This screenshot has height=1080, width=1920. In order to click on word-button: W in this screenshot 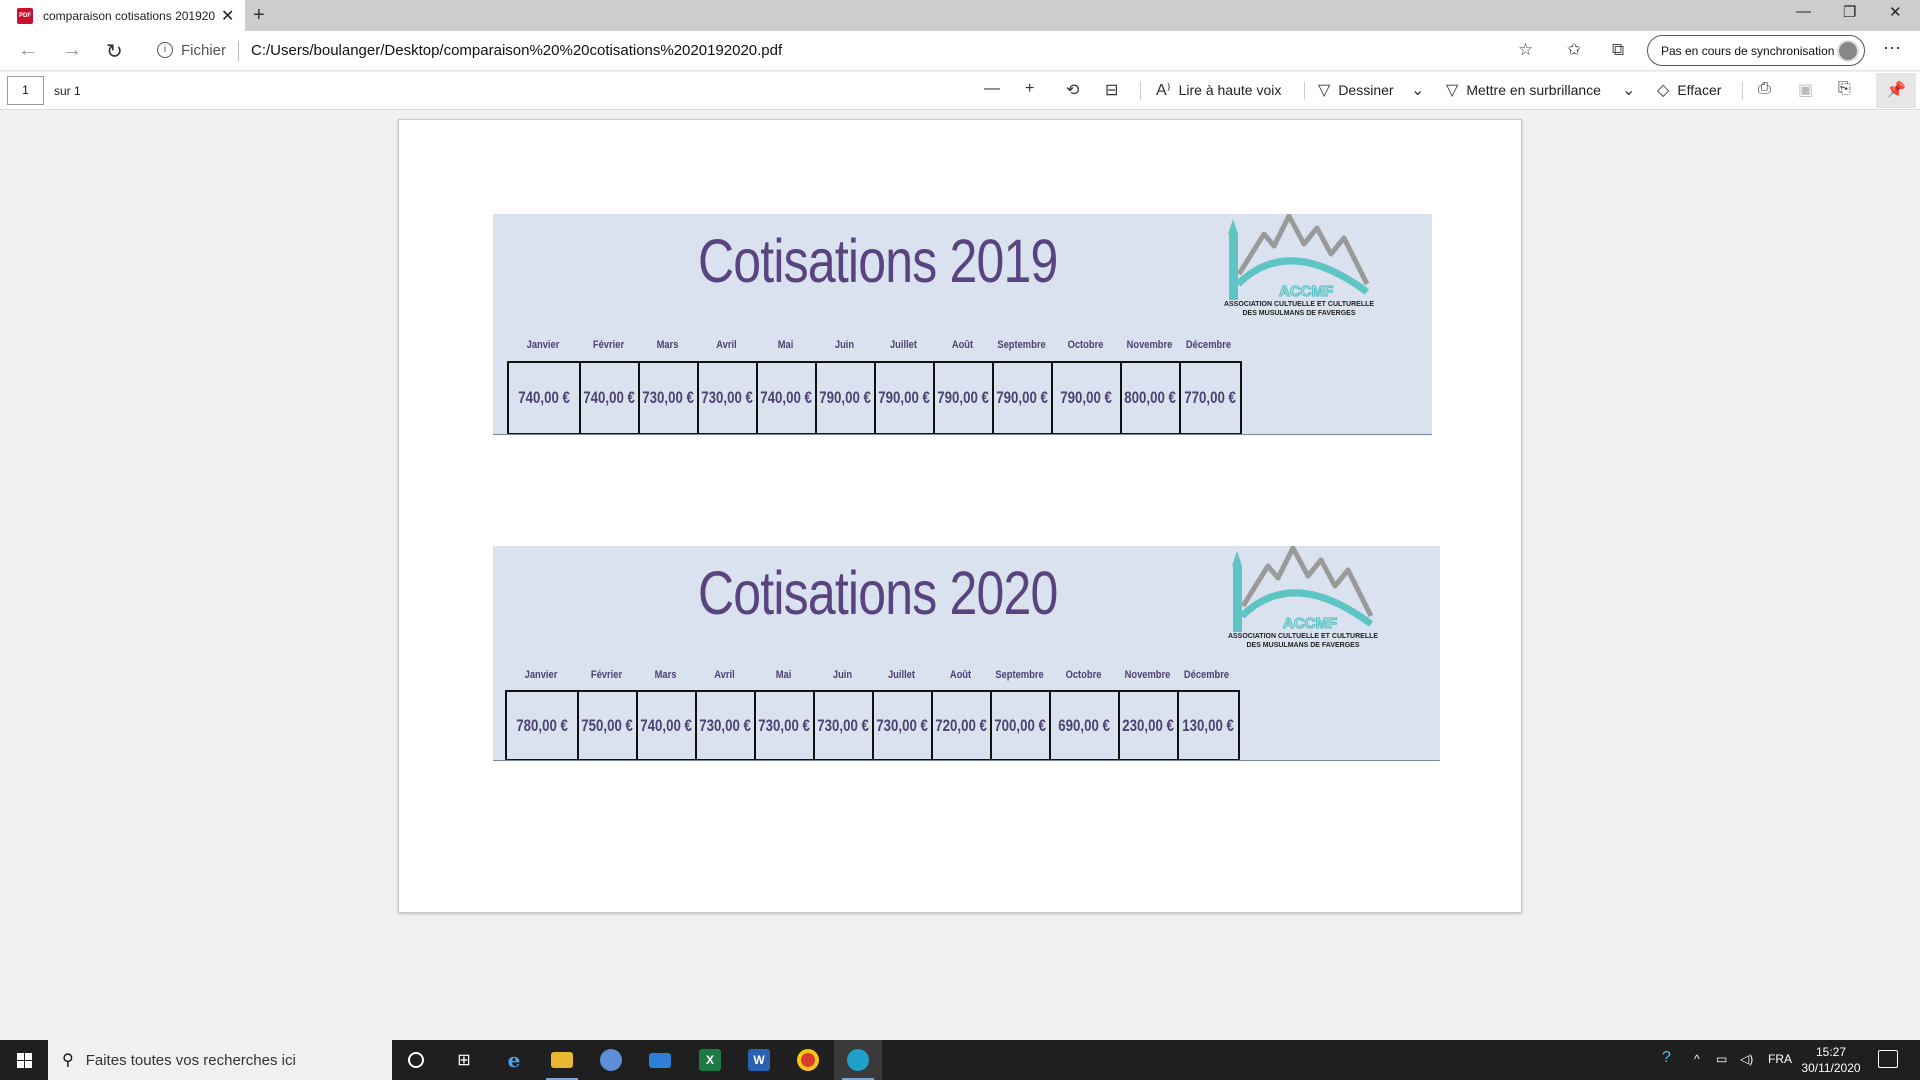, I will do `click(759, 1060)`.